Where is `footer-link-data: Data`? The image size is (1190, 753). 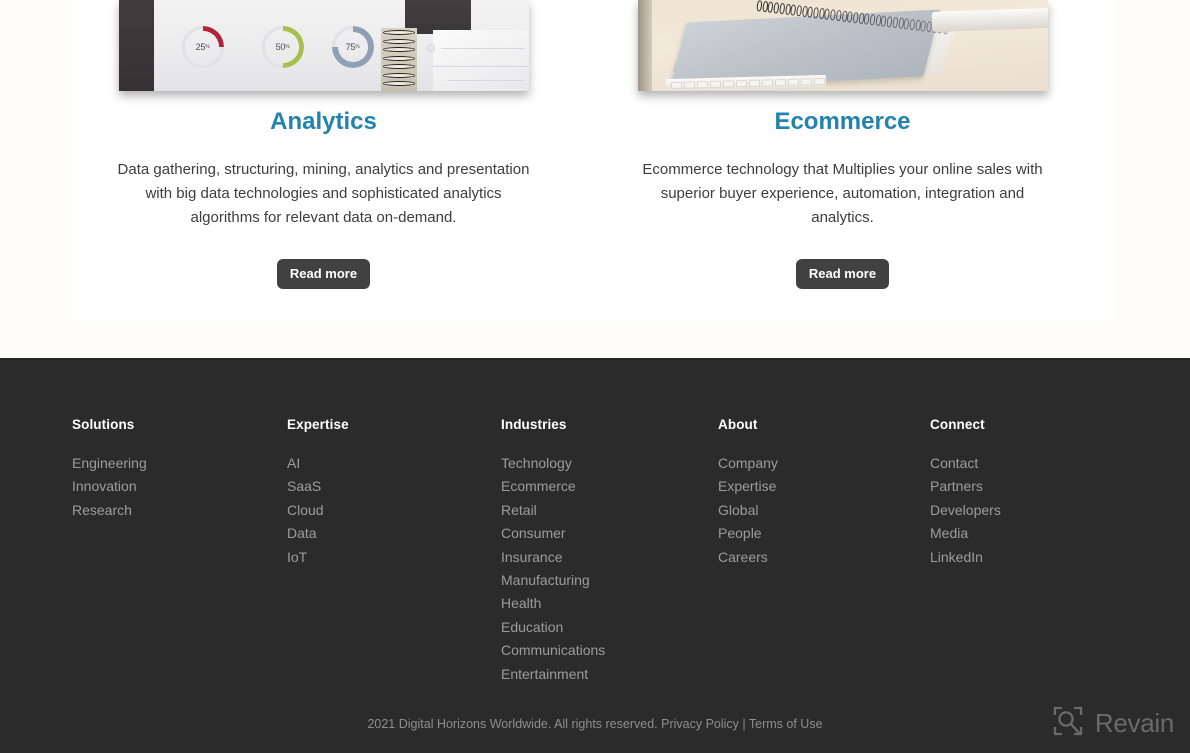
footer-link-data: Data is located at coordinates (318, 533).